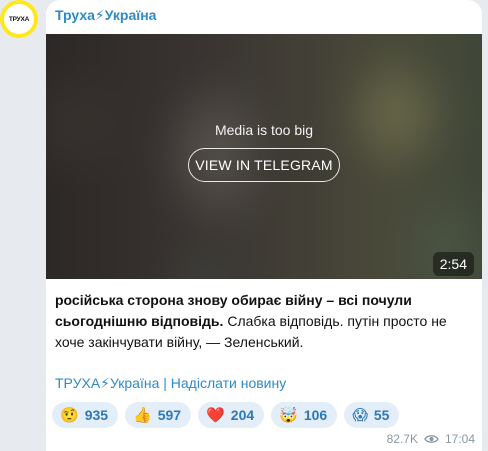  I want to click on message-time: 17:04, so click(459, 439).